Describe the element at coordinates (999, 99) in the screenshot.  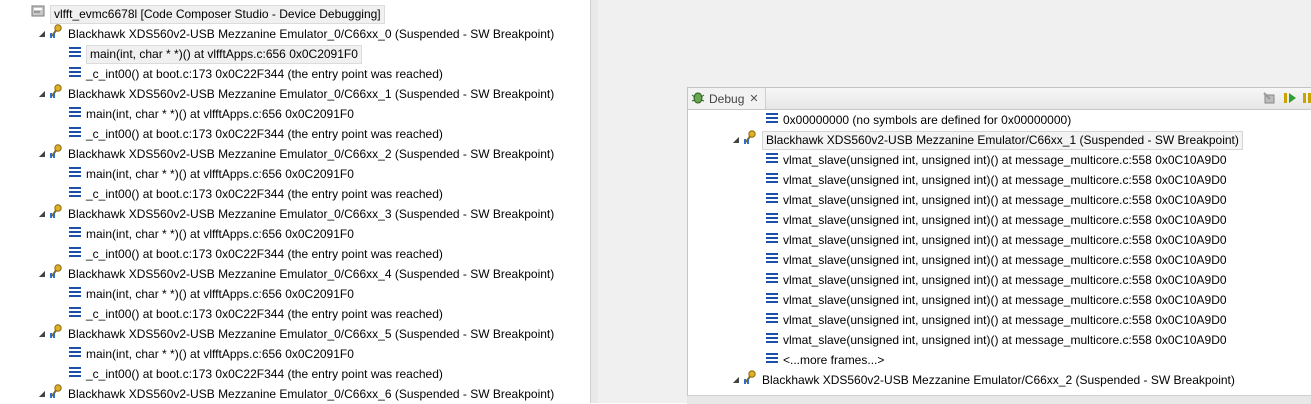
I see `debug-tab-bar: Debug ✕` at that location.